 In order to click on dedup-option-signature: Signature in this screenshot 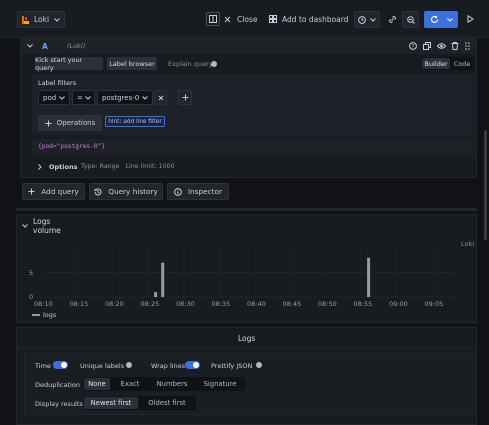, I will do `click(220, 384)`.